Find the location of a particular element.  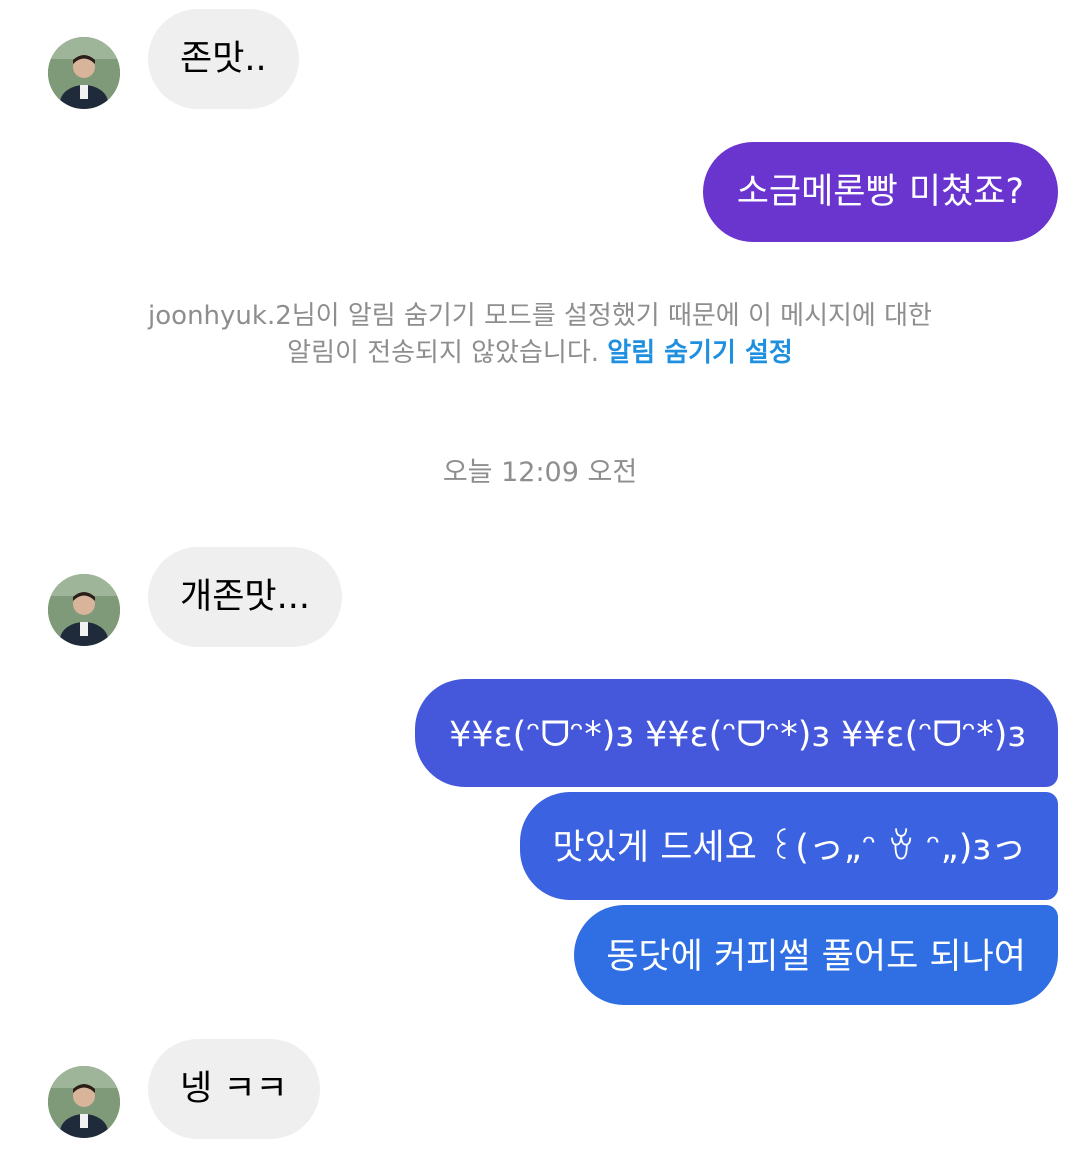

message-bubble-outgoing: 맛있게 드세요 ꒰(っ„ᵔ ꈊ ᵔ„)ɜっ is located at coordinates (789, 846).